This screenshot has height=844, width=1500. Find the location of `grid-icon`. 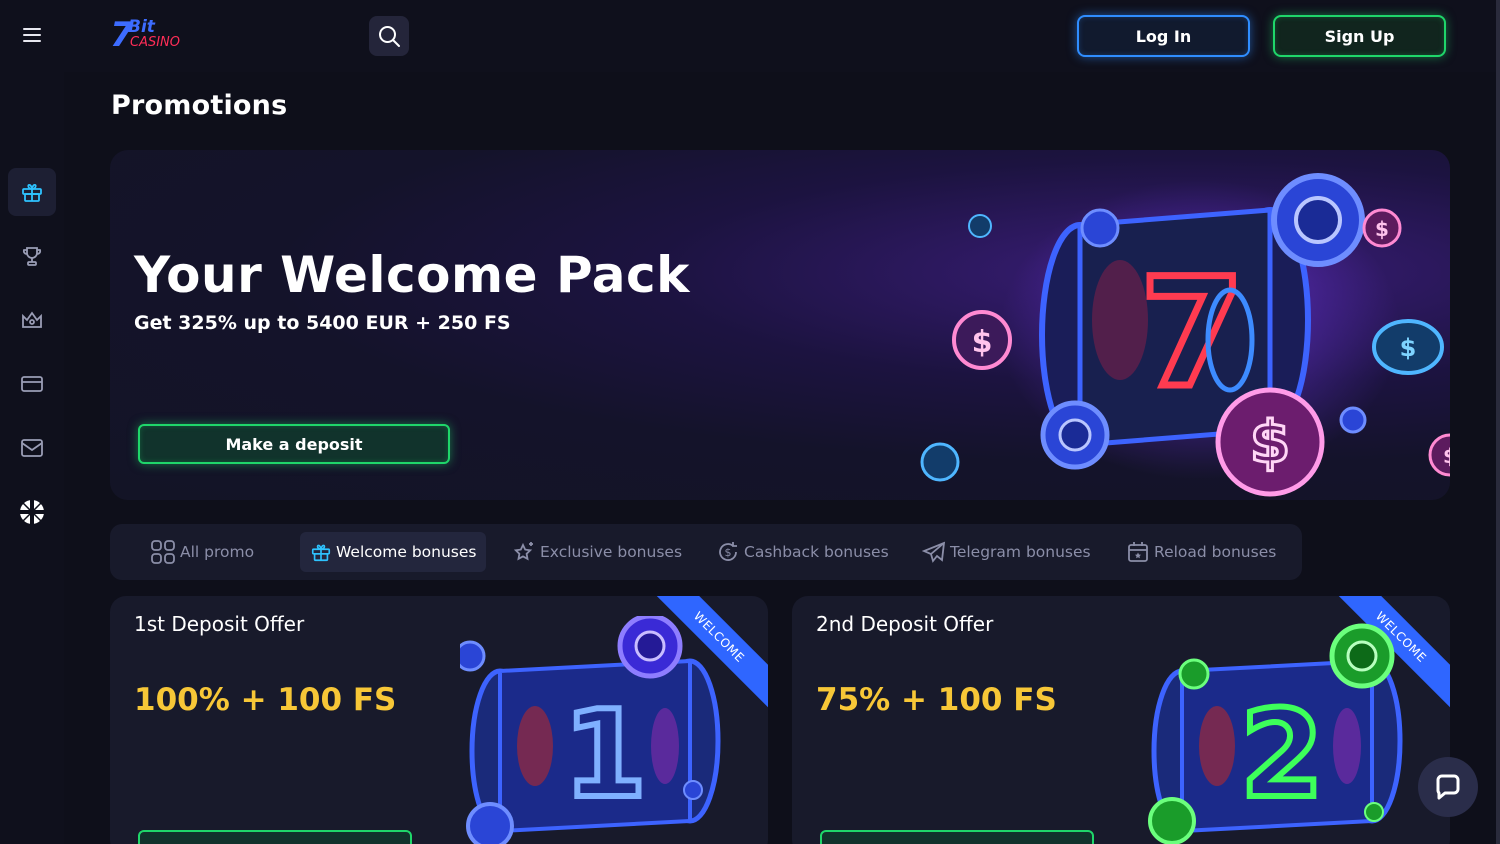

grid-icon is located at coordinates (163, 552).